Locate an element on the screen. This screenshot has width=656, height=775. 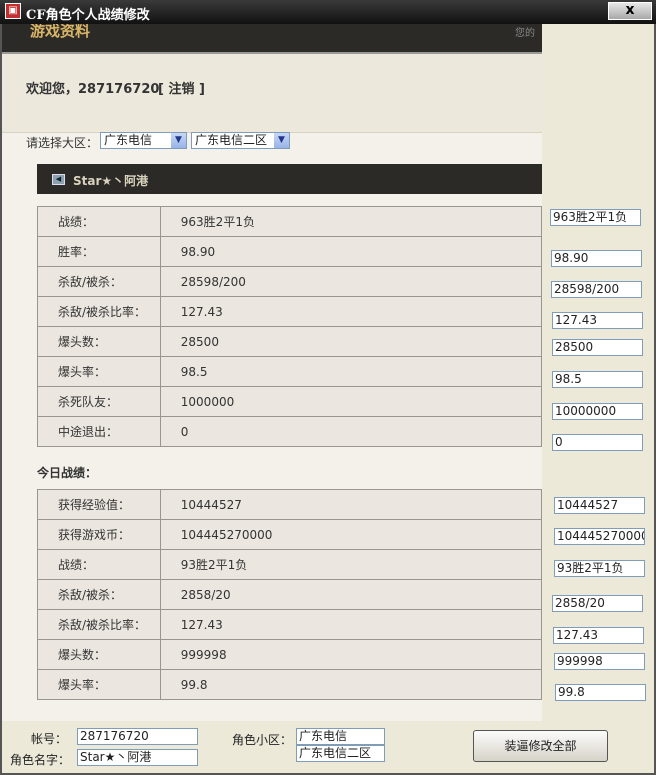
table-row: 获得游戏币： 104445270000 is located at coordinates (289, 534).